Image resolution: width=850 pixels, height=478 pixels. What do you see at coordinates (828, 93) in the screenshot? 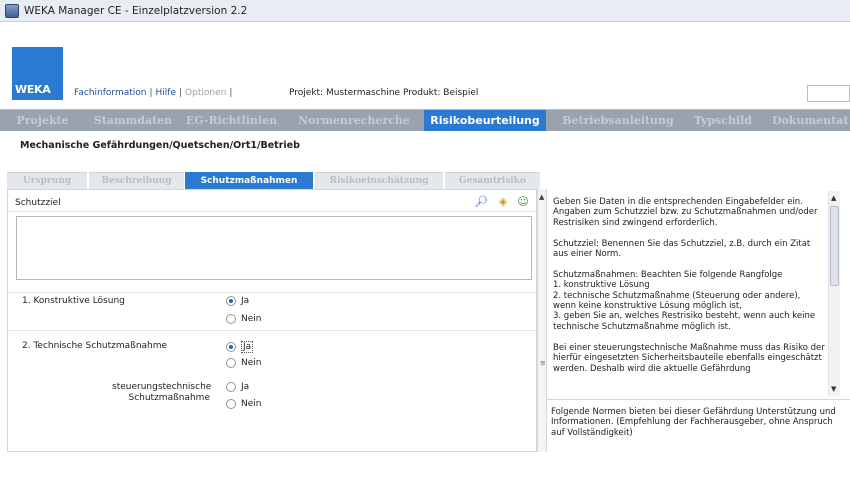
I see `search-input` at bounding box center [828, 93].